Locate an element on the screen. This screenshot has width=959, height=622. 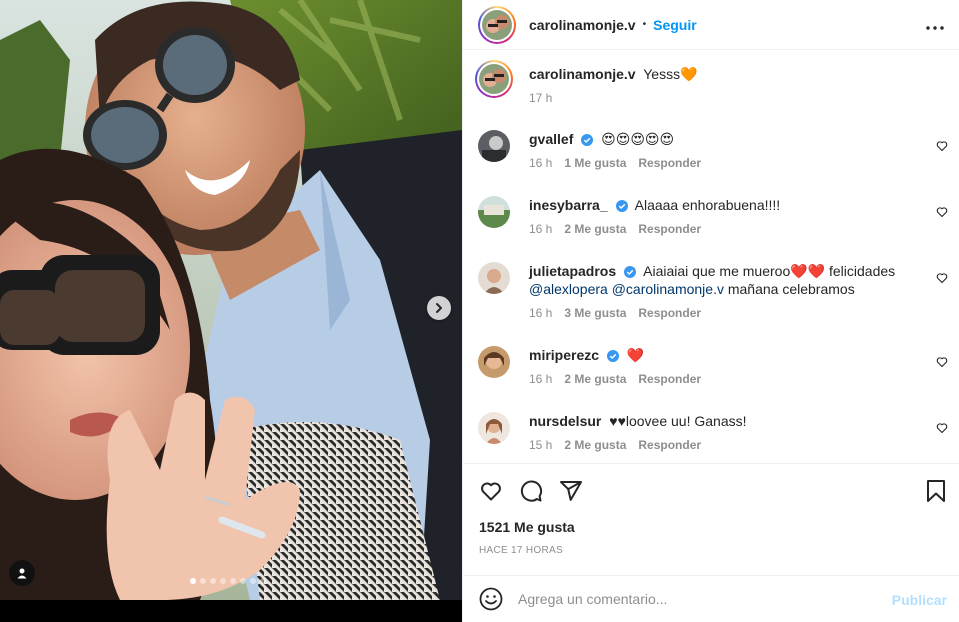
post-header: carolinamonje.v • Seguir is located at coordinates (711, 25).